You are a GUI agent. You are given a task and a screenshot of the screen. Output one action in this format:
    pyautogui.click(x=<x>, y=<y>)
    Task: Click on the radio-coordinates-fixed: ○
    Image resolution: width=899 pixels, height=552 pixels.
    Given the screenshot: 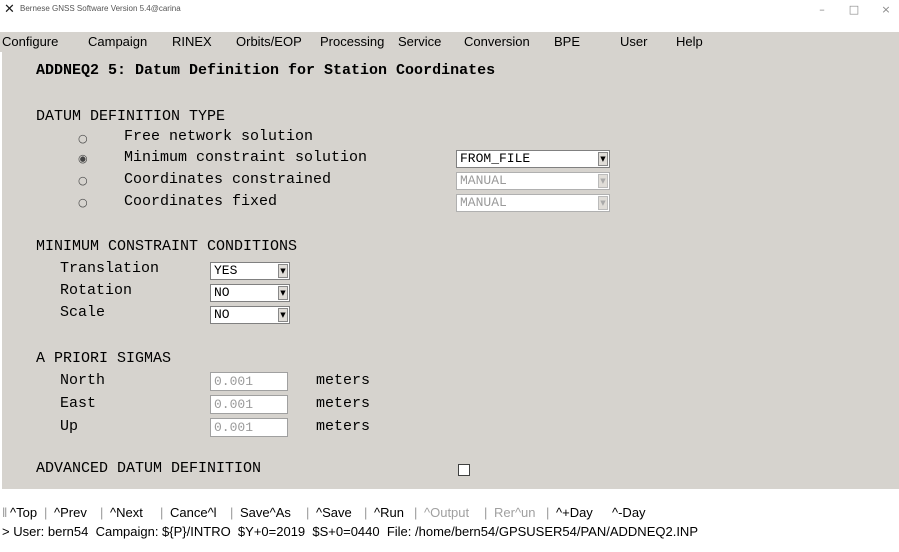 What is the action you would take?
    pyautogui.click(x=83, y=202)
    